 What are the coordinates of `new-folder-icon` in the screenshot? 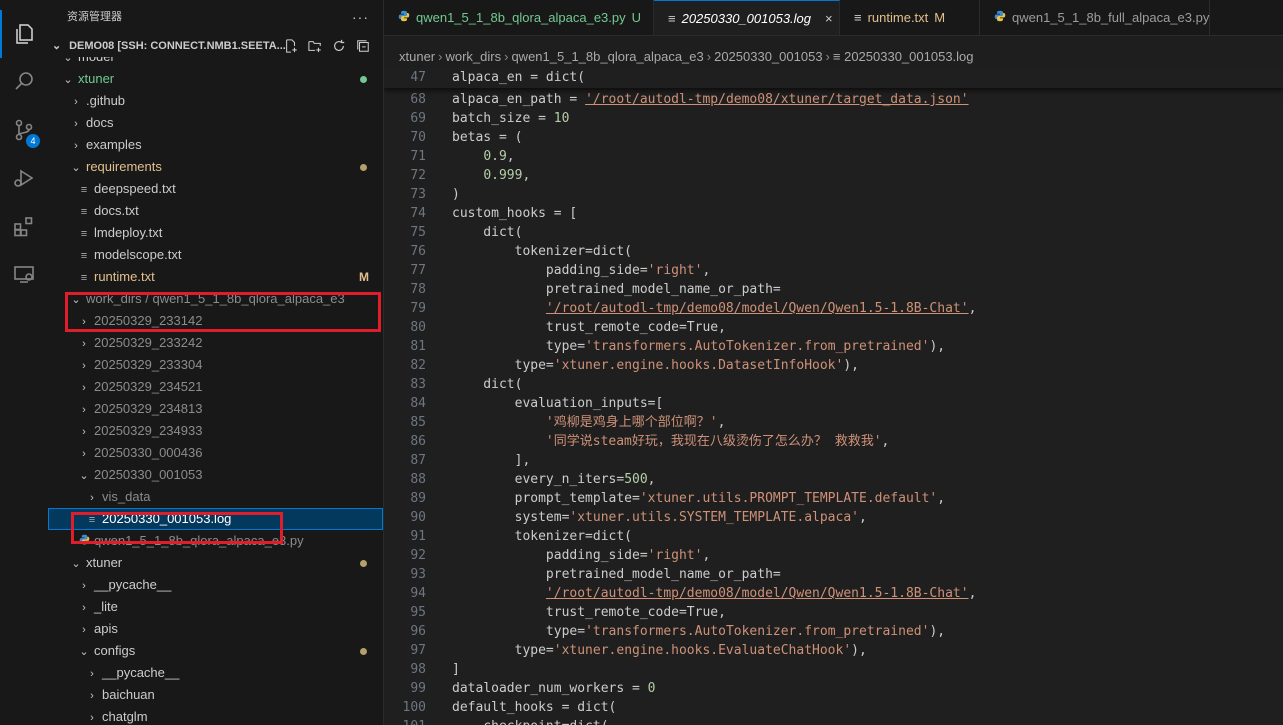 It's located at (315, 46).